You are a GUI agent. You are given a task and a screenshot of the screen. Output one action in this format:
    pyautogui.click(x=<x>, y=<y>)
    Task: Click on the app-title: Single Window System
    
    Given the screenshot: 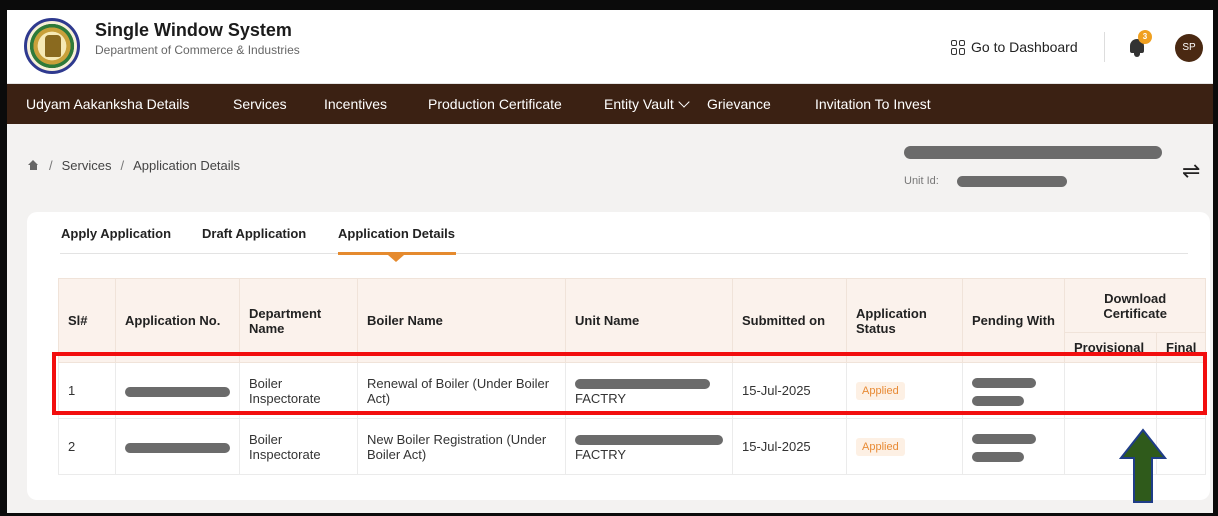 What is the action you would take?
    pyautogui.click(x=193, y=30)
    